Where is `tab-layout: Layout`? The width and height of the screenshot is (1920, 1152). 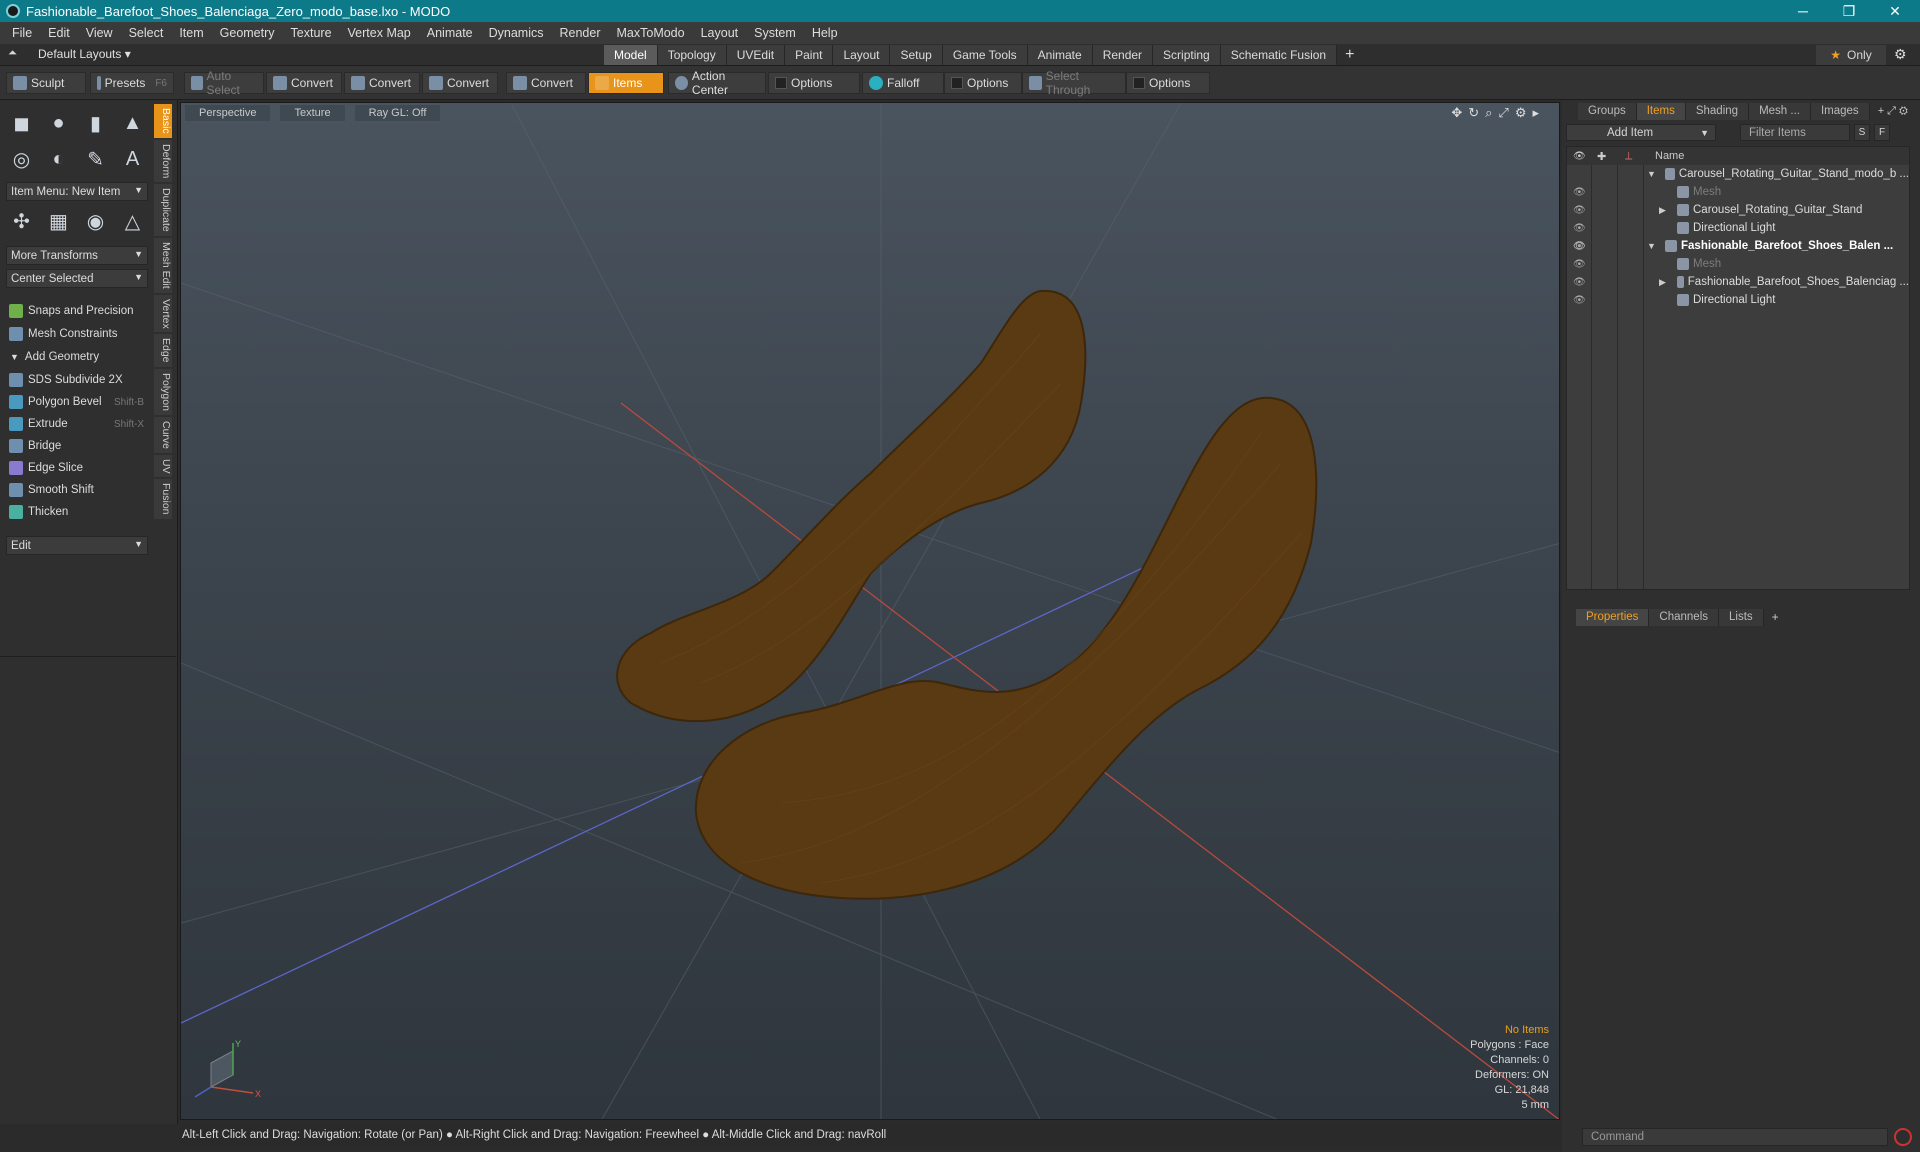 tab-layout: Layout is located at coordinates (862, 55).